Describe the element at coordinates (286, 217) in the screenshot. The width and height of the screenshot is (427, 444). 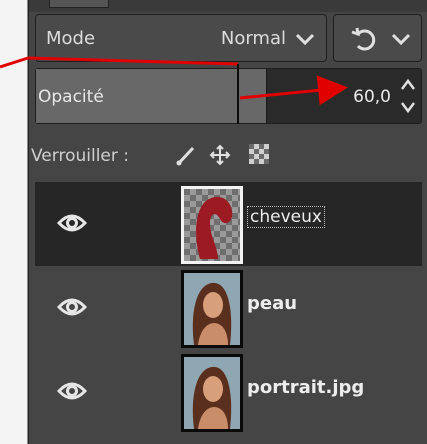
I see `layer-name: cheveux` at that location.